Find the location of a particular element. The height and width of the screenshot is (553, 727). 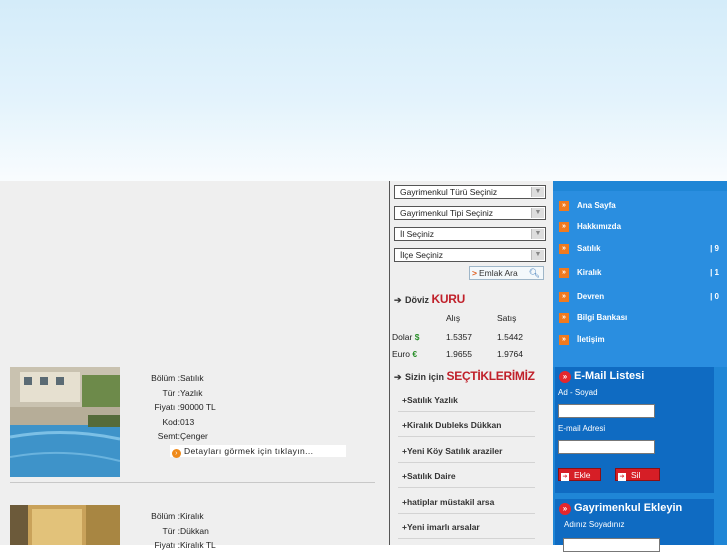

pick-link: +Yeni imarlı arsalar is located at coordinates (466, 527).